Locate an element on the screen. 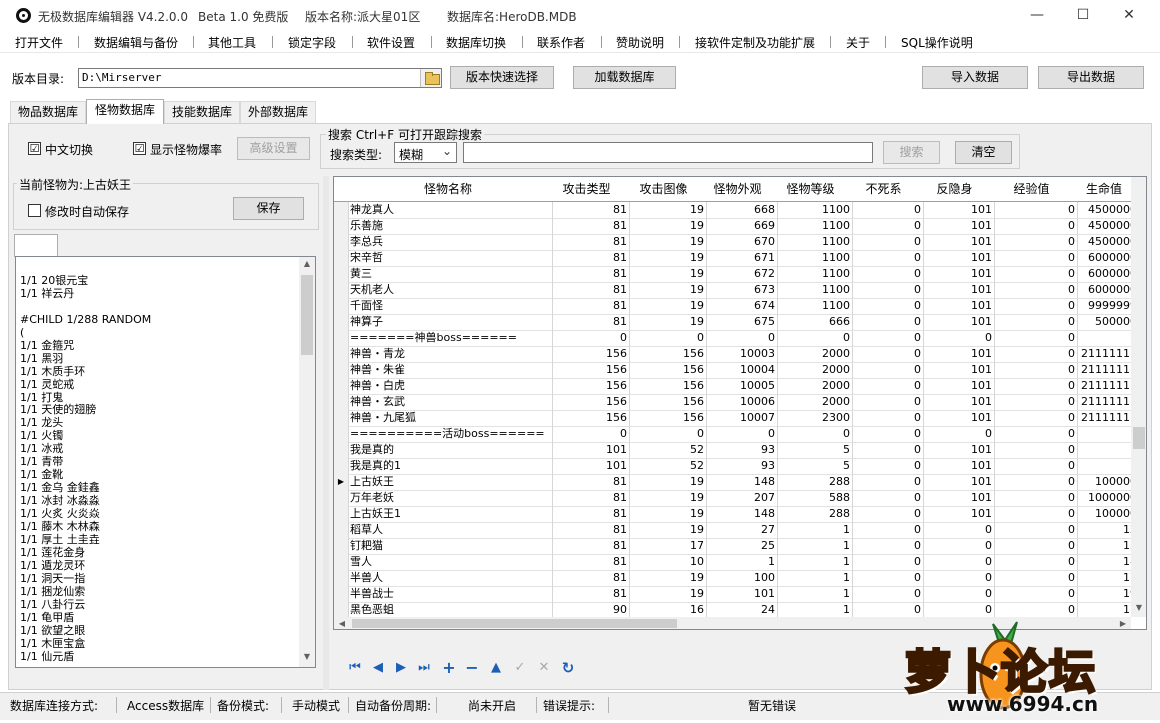 This screenshot has height=723, width=1160. grid-cell: 674 is located at coordinates (740, 306).